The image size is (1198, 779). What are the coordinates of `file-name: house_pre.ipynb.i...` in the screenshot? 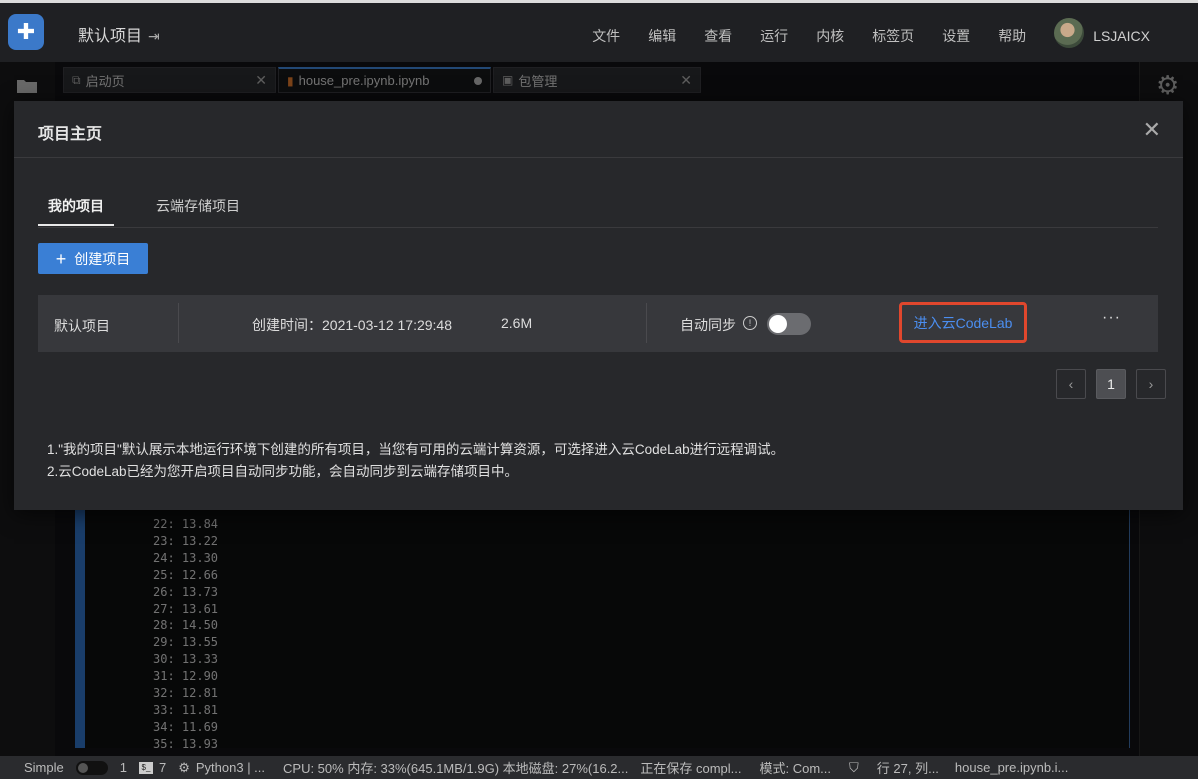 It's located at (1011, 767).